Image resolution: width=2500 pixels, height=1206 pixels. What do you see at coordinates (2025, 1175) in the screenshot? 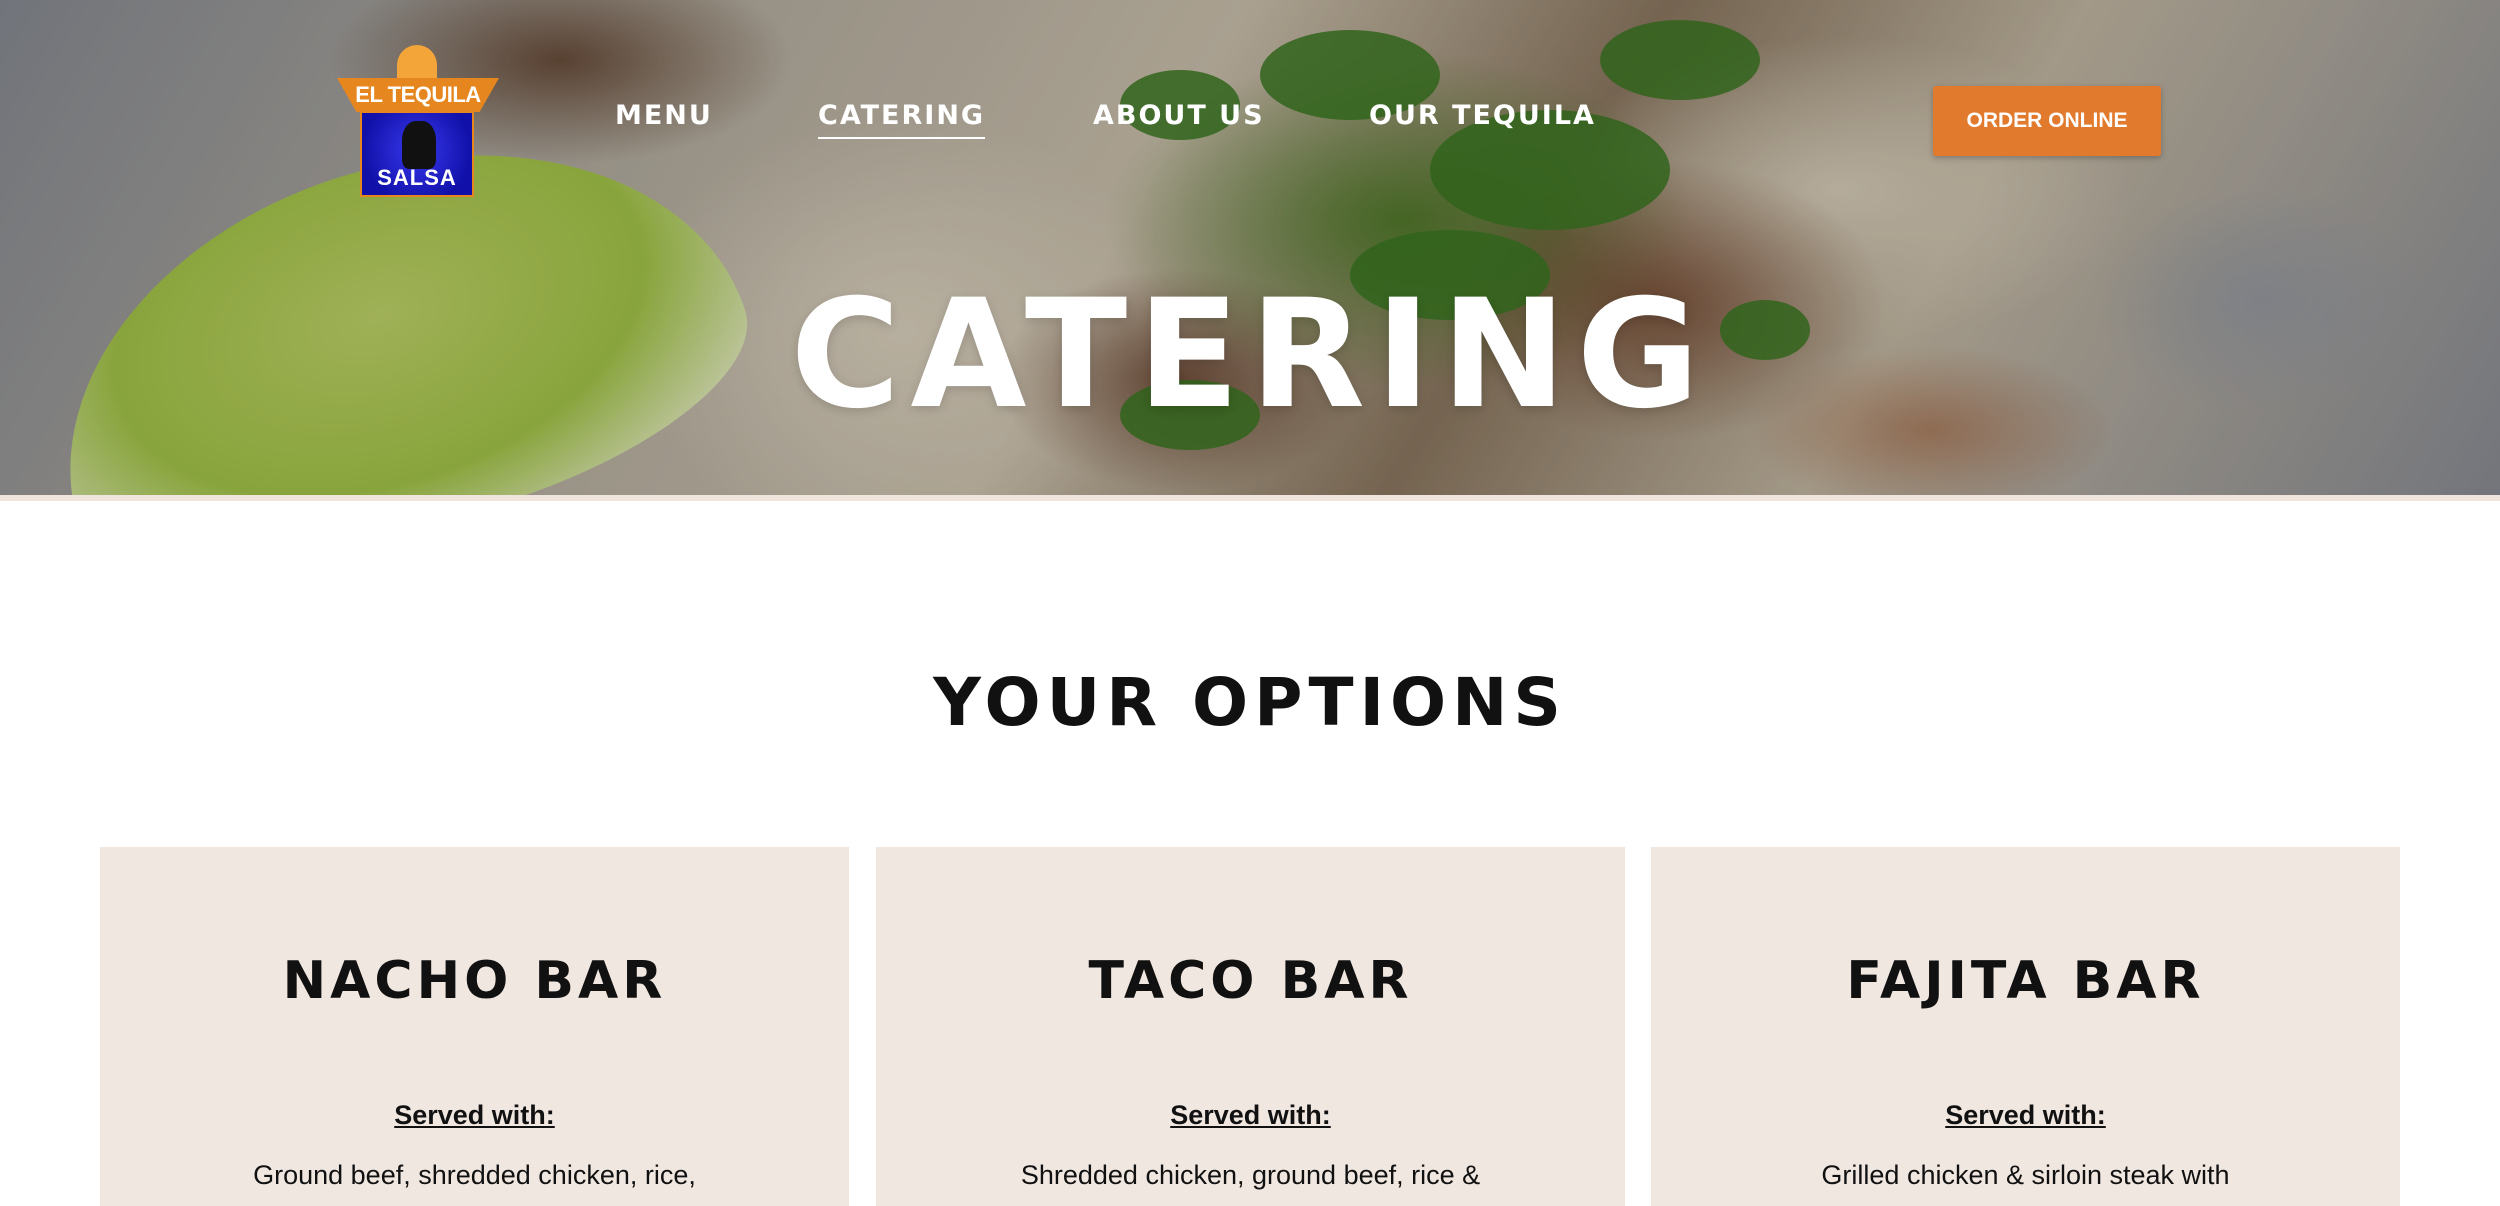
I see `card-description: Grilled chicken & sirloin steak with` at bounding box center [2025, 1175].